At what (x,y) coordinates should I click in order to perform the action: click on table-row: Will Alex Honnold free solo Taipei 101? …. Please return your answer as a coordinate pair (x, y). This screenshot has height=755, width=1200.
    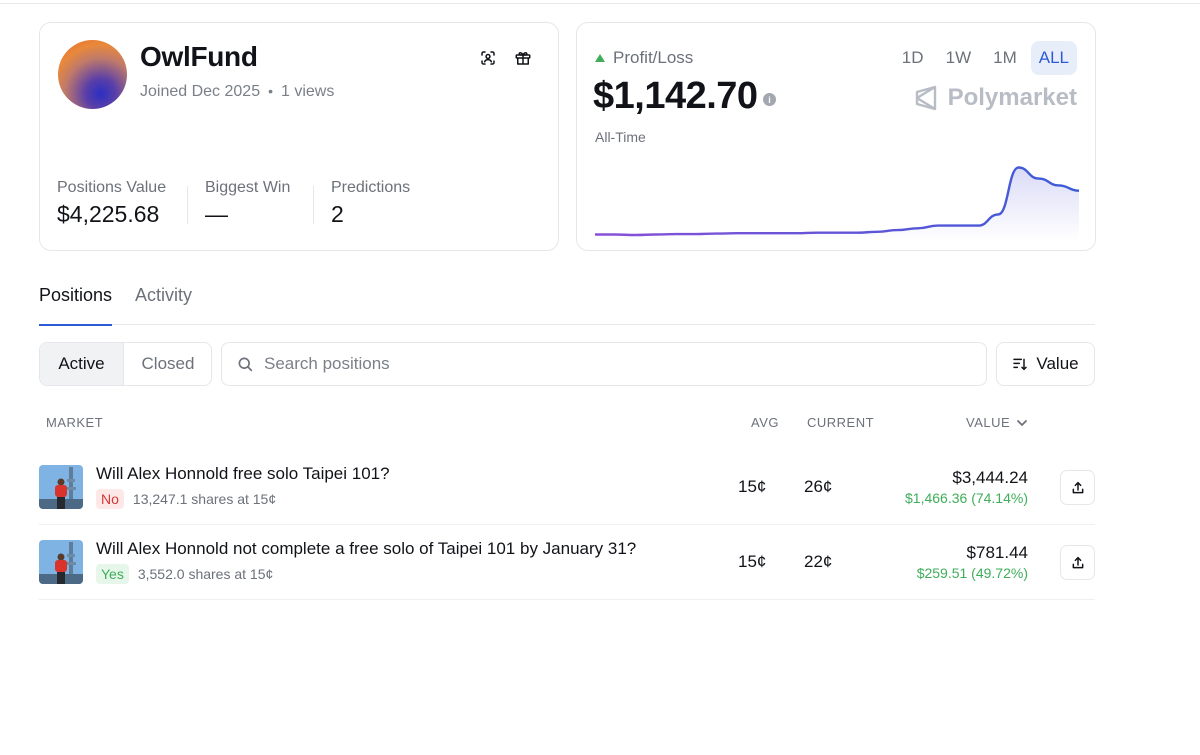
    Looking at the image, I should click on (567, 487).